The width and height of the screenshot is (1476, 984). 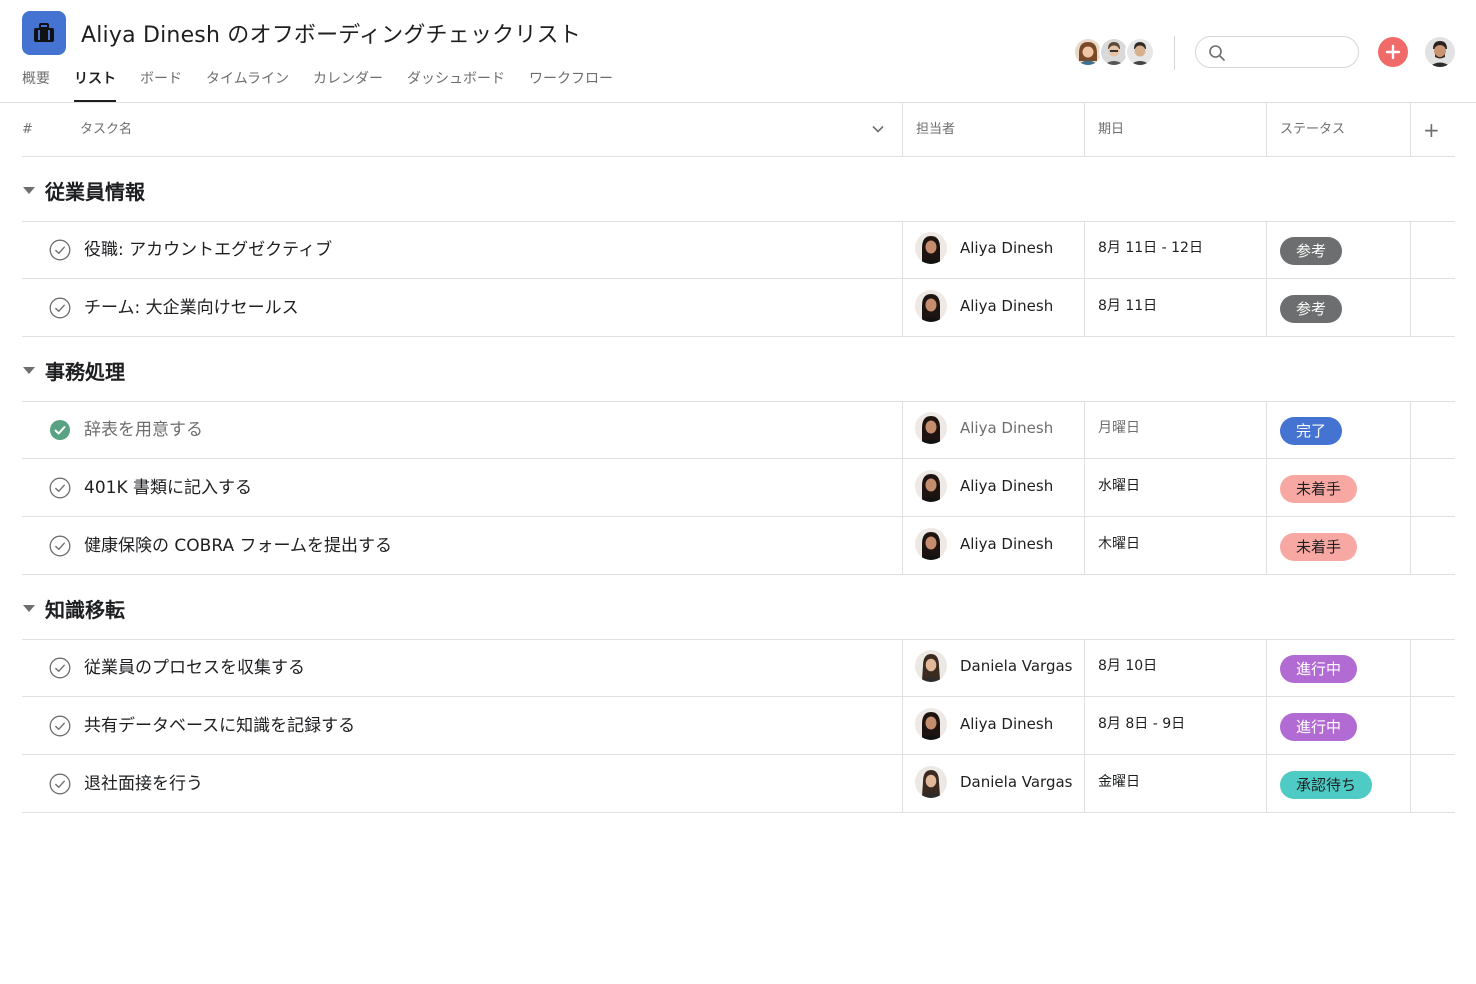 I want to click on tab-board: ボード, so click(x=161, y=83).